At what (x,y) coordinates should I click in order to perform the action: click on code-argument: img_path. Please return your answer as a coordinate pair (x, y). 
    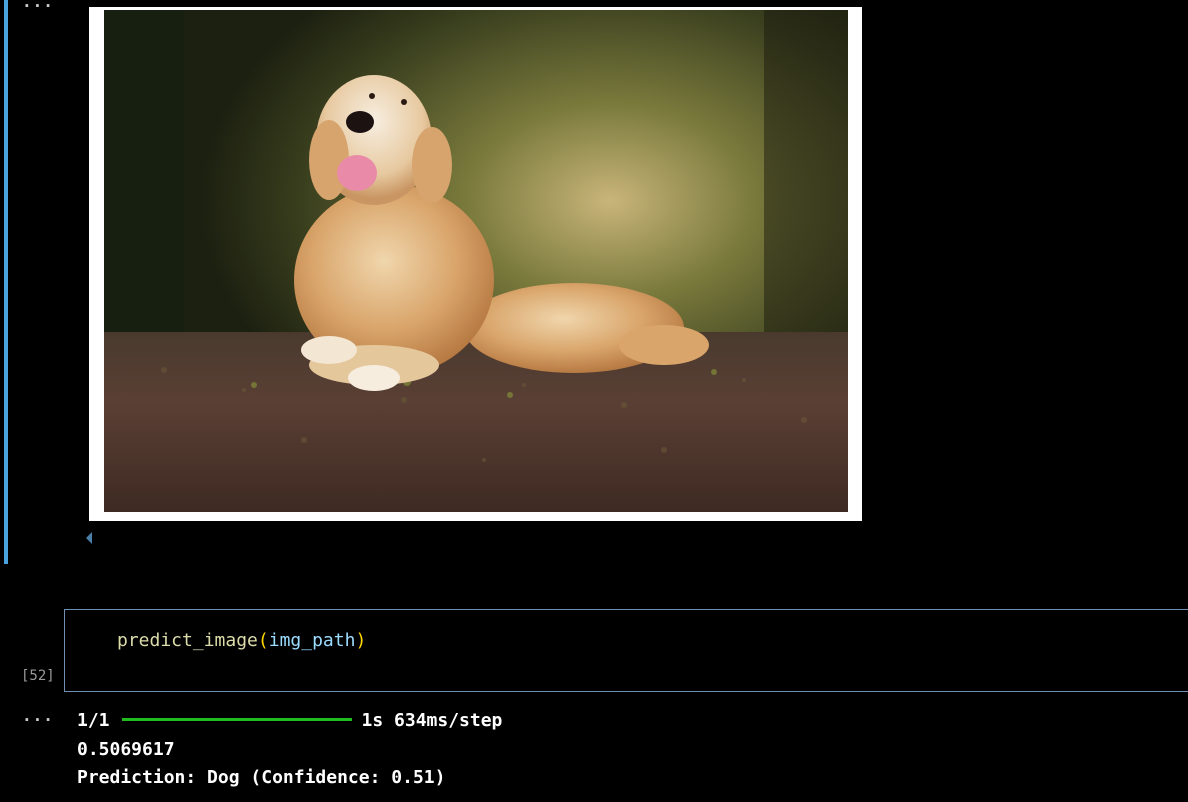
    Looking at the image, I should click on (312, 640).